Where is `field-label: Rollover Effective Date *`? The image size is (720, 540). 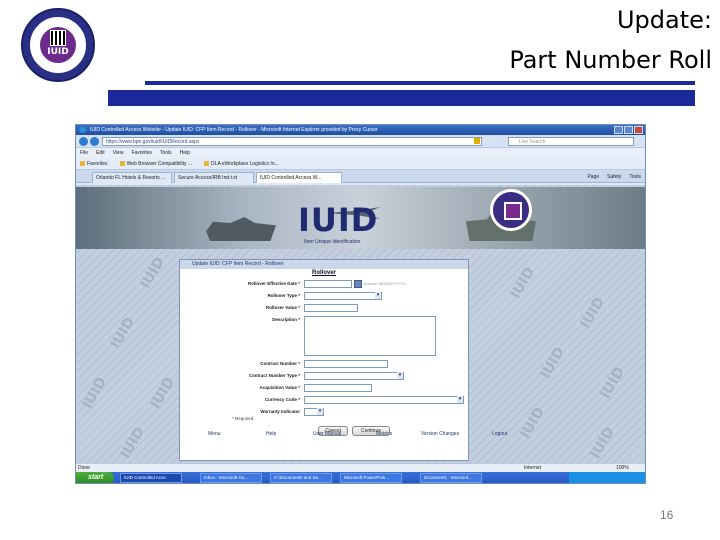
field-label: Rollover Effective Date * is located at coordinates (273, 283).